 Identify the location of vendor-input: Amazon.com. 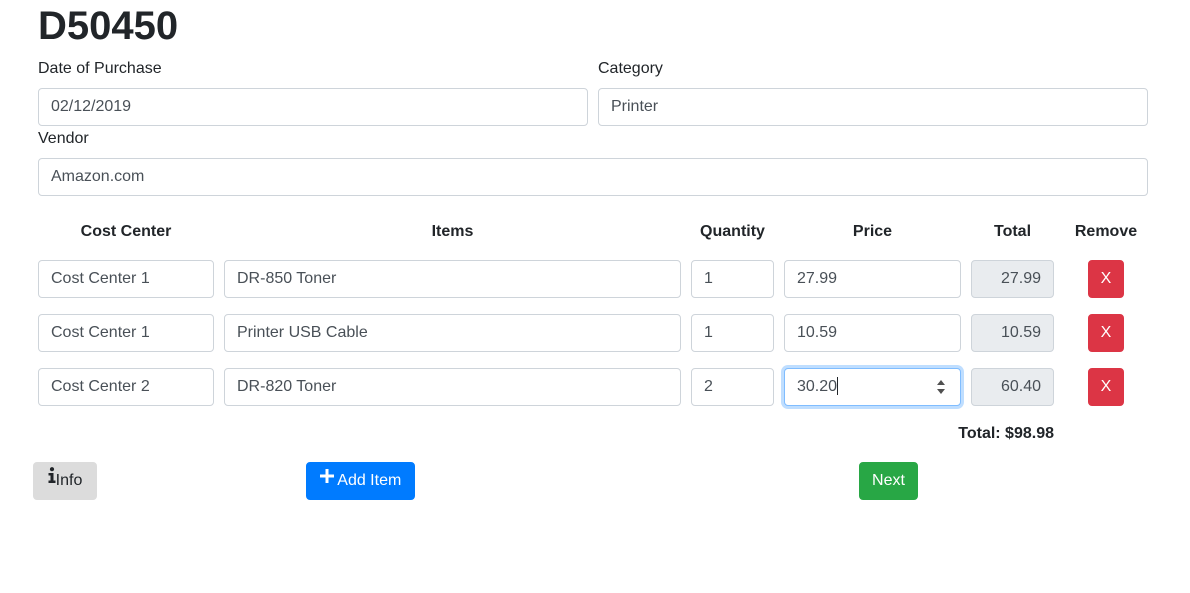
(593, 177).